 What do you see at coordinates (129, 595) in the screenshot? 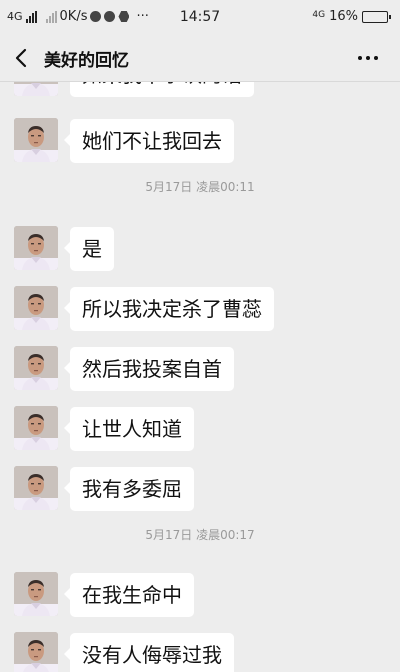
I see `message-bubble: 在我生命中` at bounding box center [129, 595].